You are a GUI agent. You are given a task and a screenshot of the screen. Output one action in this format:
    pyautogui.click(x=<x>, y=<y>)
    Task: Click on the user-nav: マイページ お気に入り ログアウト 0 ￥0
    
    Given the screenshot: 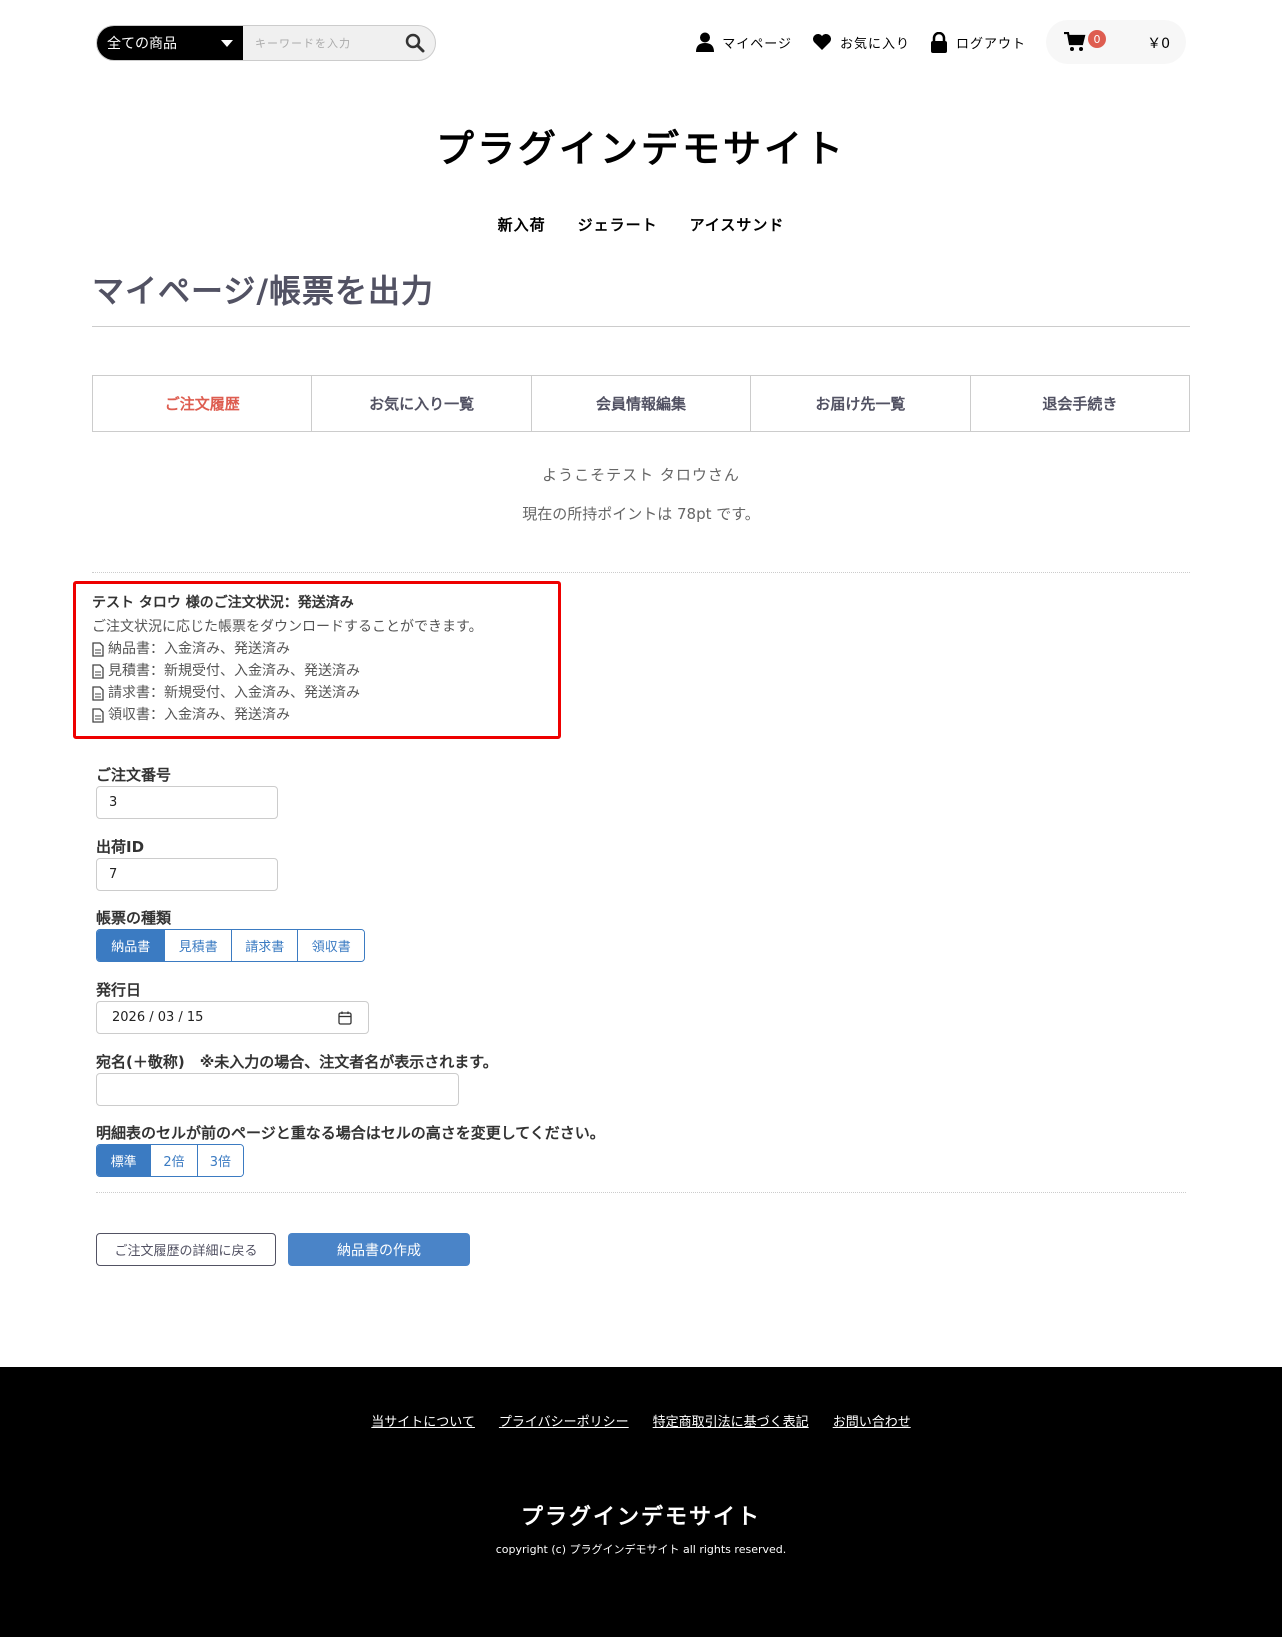 What is the action you would take?
    pyautogui.click(x=941, y=42)
    